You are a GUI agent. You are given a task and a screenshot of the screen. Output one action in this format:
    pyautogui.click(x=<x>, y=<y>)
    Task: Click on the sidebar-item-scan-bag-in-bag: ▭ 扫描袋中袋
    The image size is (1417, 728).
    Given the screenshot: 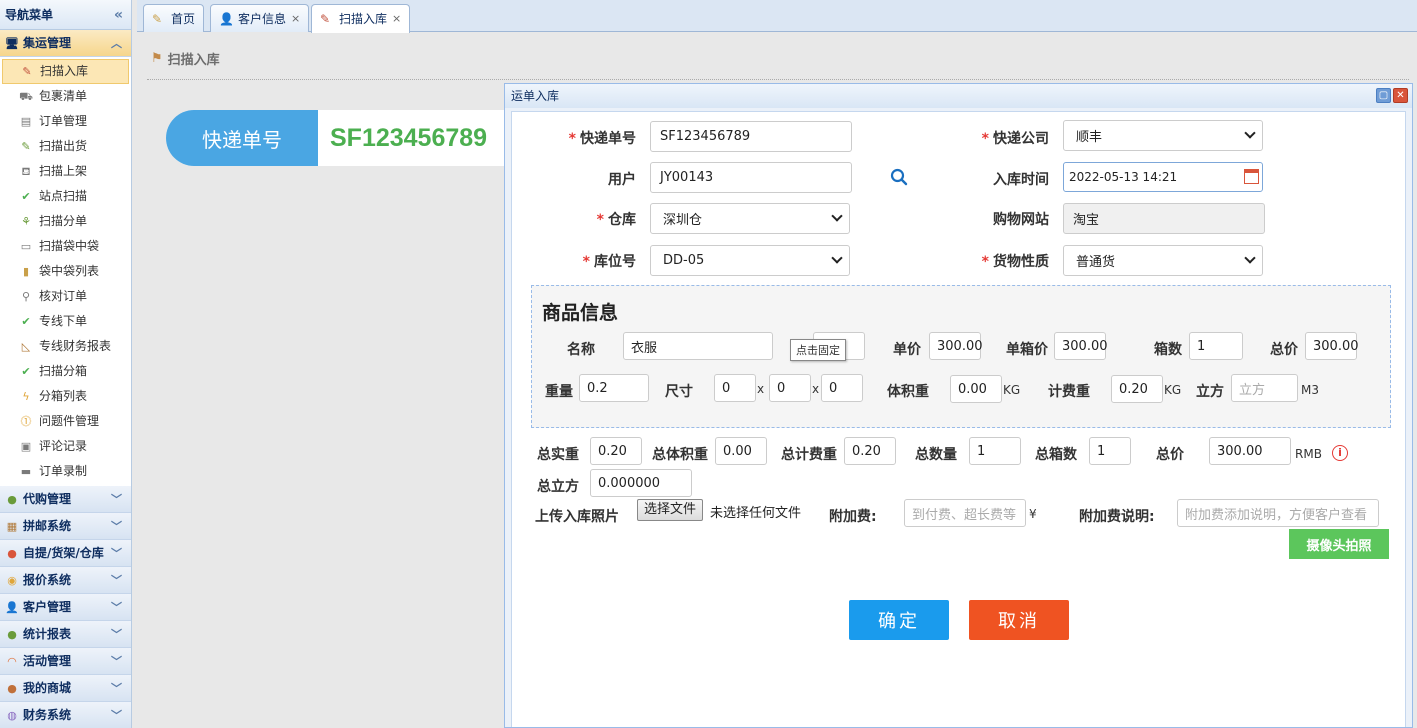 What is the action you would take?
    pyautogui.click(x=65, y=246)
    